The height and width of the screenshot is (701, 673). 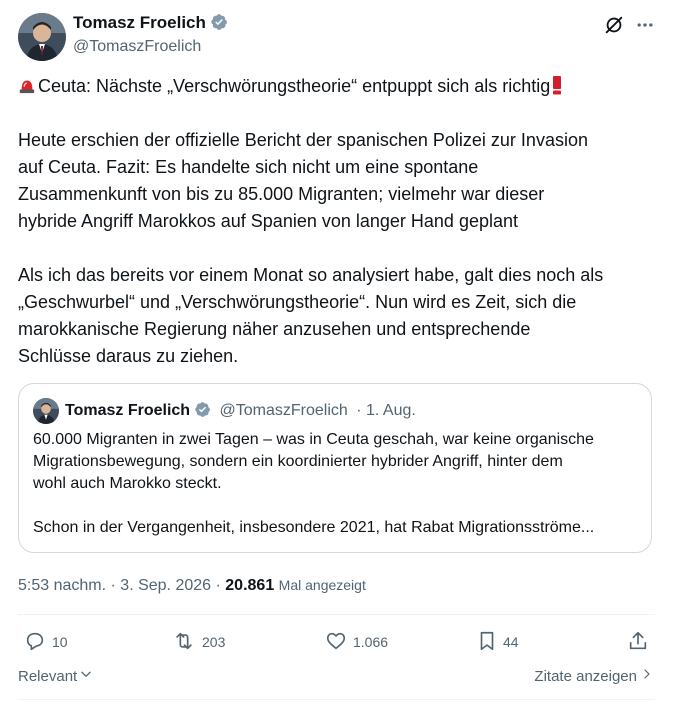 I want to click on exclamation-icon, so click(x=557, y=89).